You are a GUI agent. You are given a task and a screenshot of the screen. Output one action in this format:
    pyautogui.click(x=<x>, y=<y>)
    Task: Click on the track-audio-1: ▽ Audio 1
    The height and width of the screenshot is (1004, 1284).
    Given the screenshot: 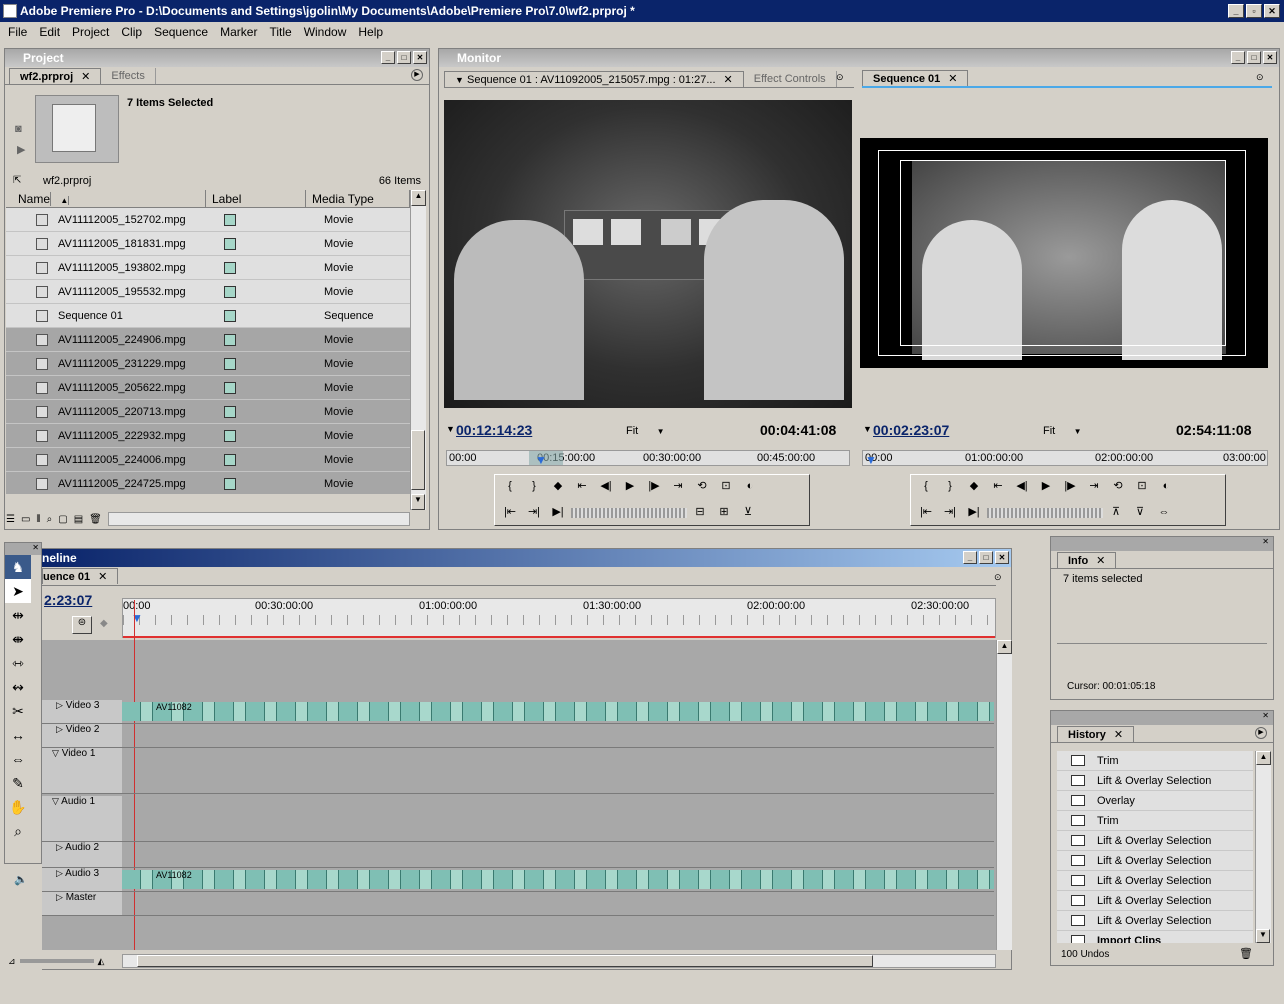 What is the action you would take?
    pyautogui.click(x=518, y=819)
    